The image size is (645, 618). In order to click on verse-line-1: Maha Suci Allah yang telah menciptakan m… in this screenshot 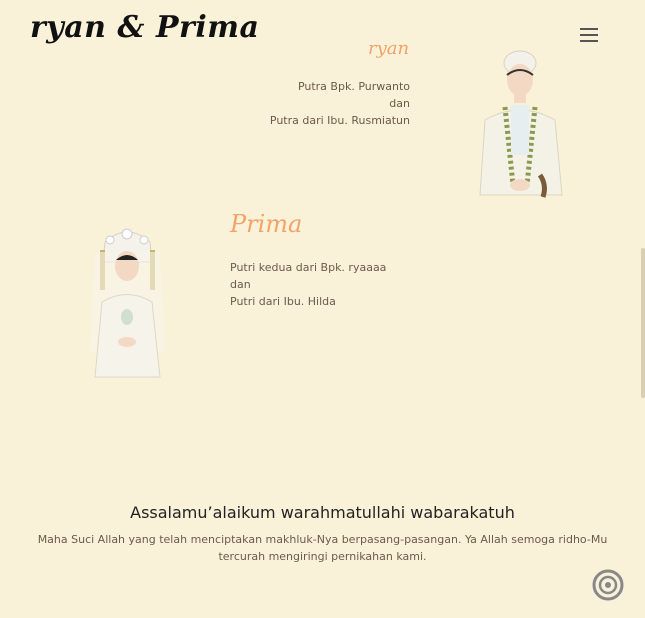, I will do `click(322, 539)`.